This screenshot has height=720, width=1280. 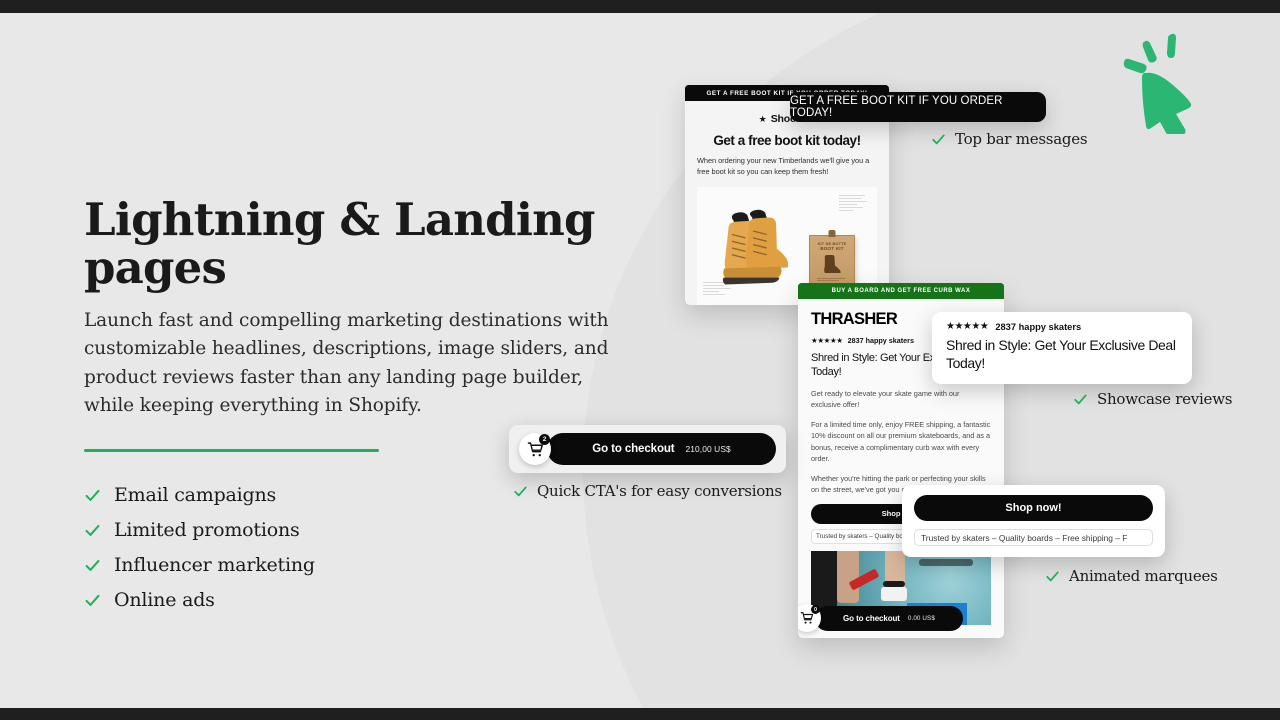 What do you see at coordinates (659, 491) in the screenshot?
I see `callout-label: Quick CTA's for easy conversions` at bounding box center [659, 491].